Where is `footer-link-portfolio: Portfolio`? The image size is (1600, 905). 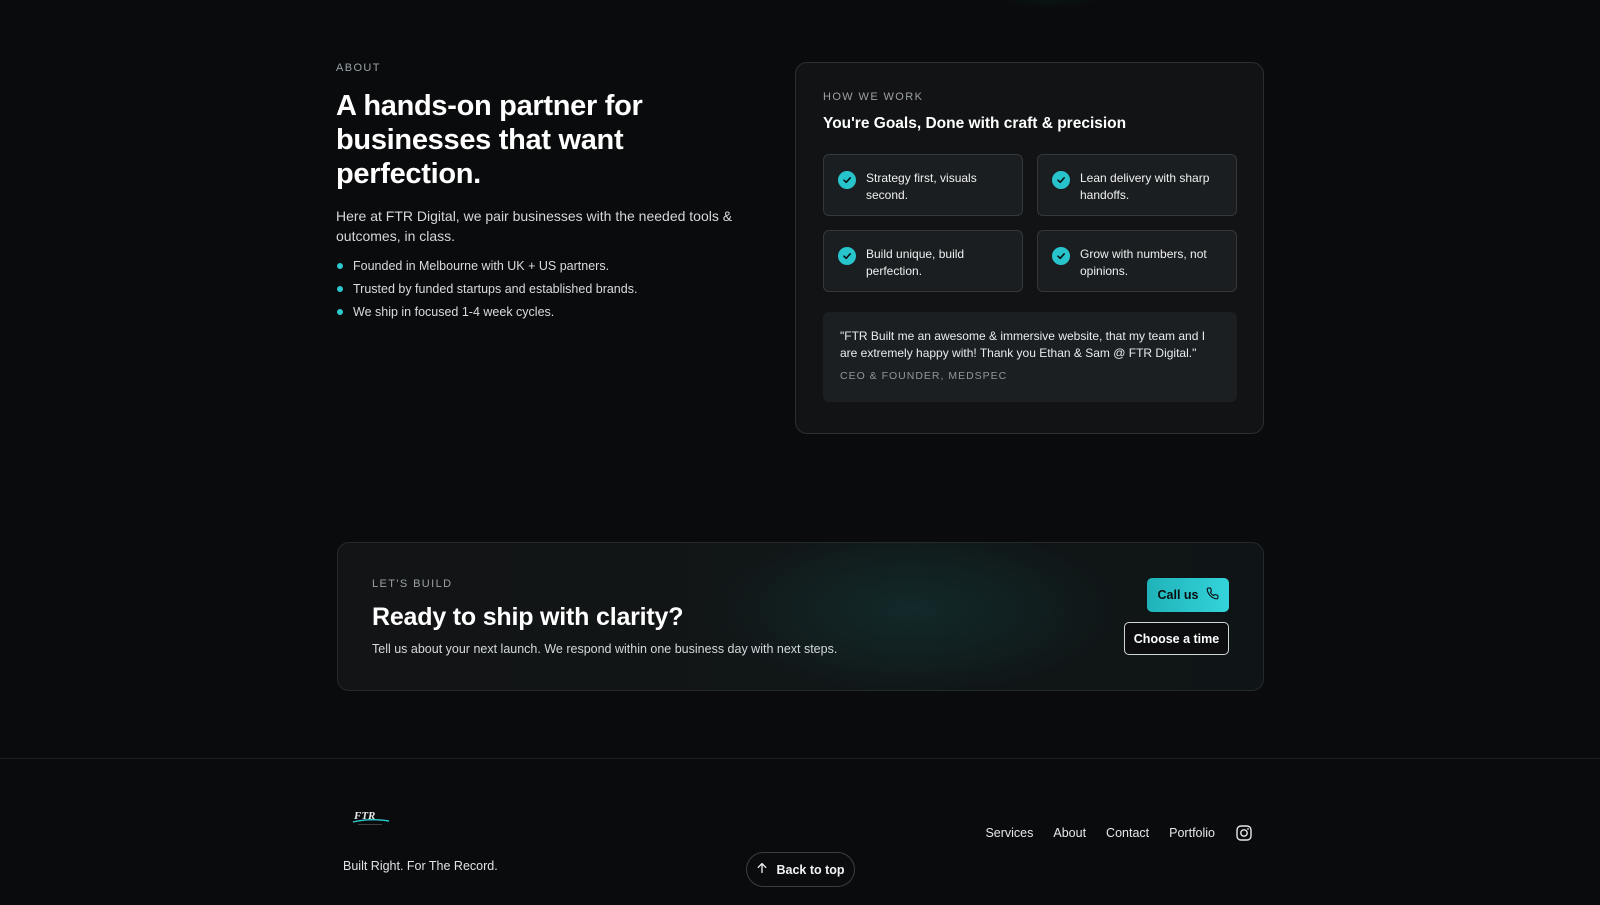 footer-link-portfolio: Portfolio is located at coordinates (1192, 833).